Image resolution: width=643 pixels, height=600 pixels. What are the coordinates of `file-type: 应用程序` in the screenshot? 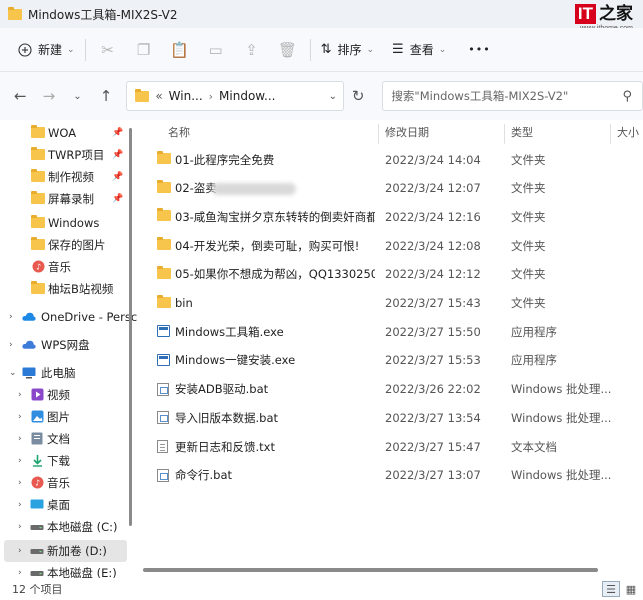 It's located at (534, 360).